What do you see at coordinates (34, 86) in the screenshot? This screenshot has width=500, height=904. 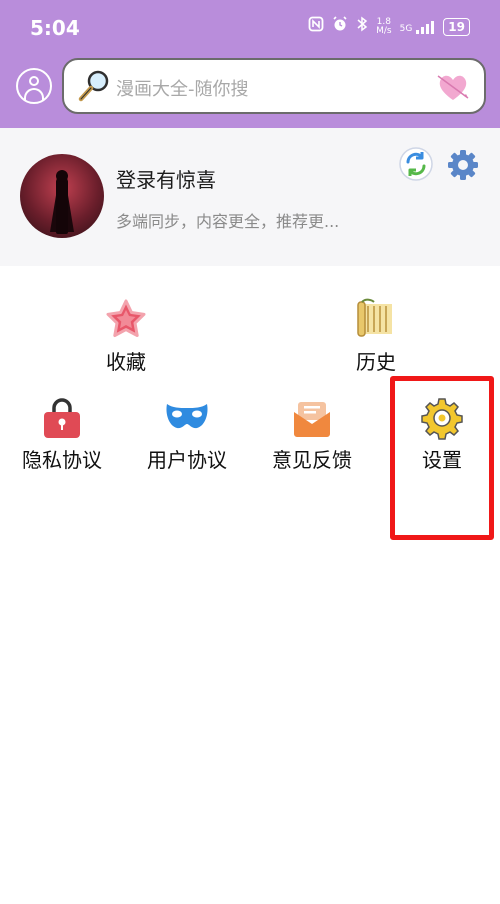 I see `user-avatar-icon` at bounding box center [34, 86].